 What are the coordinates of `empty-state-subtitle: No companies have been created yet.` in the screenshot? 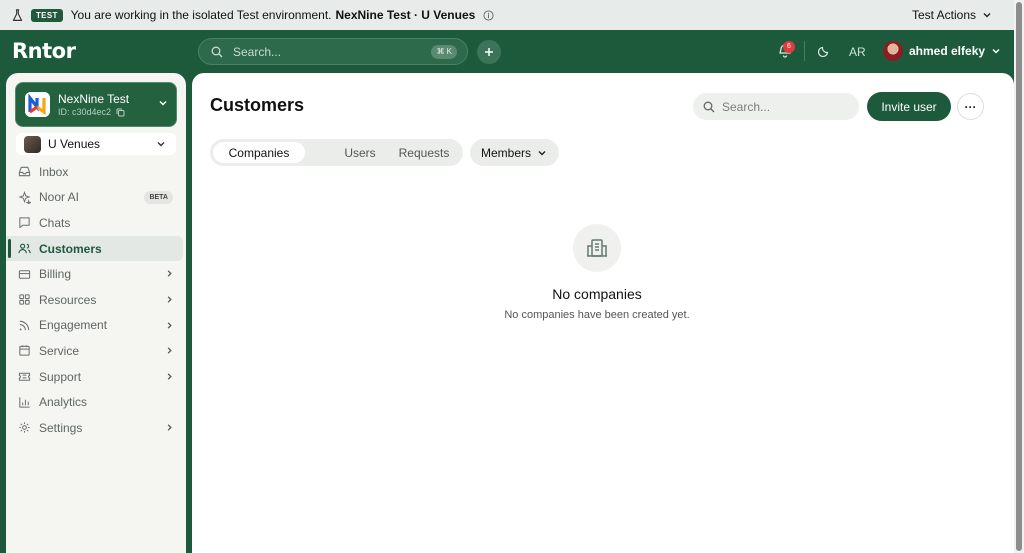 It's located at (597, 315).